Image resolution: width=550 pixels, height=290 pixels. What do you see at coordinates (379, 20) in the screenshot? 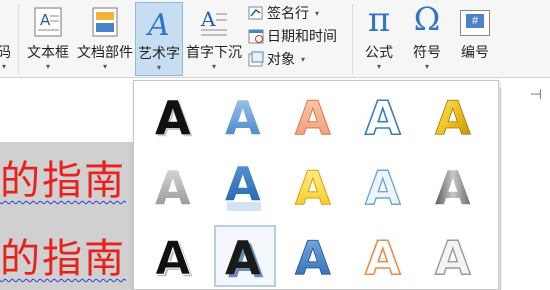
I see `pi-icon: π` at bounding box center [379, 20].